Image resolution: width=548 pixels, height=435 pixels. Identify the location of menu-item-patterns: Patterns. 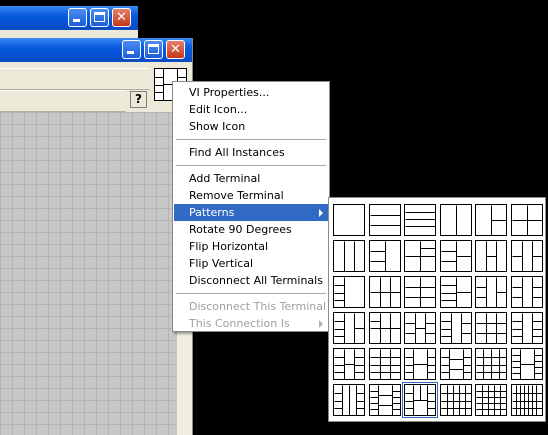
(251, 212).